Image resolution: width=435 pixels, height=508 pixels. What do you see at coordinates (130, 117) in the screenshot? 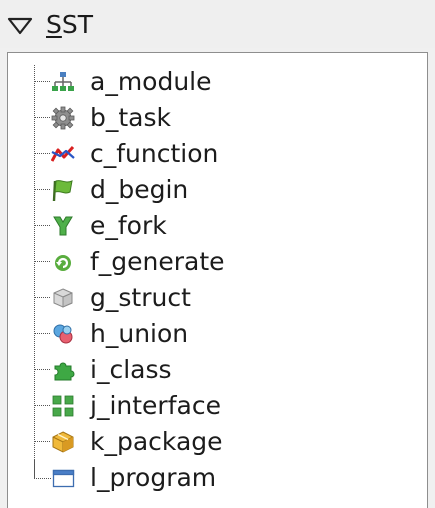
I see `tree-item-label: b_task` at bounding box center [130, 117].